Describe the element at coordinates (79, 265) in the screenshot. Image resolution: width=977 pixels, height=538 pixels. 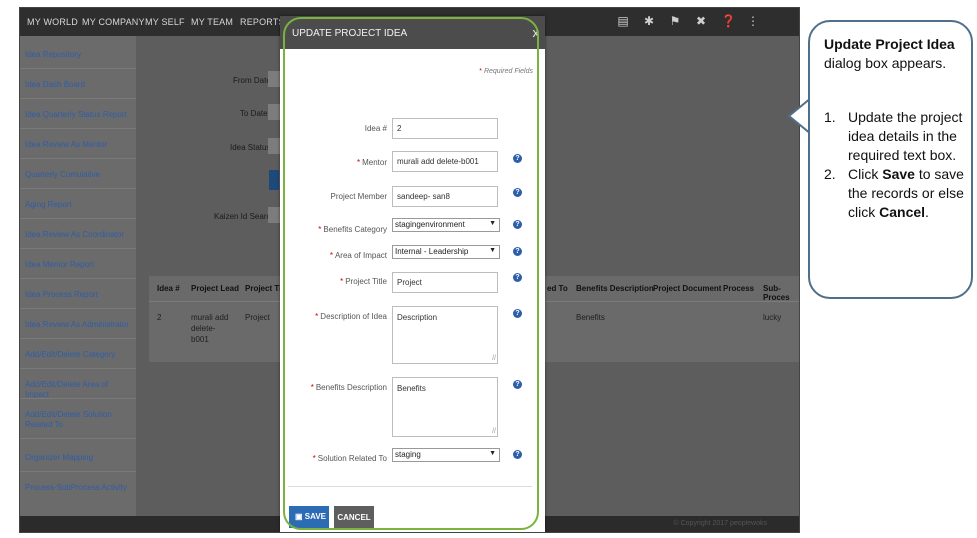
I see `sidebar-item-mentor-report: Idea Mentor Report` at that location.